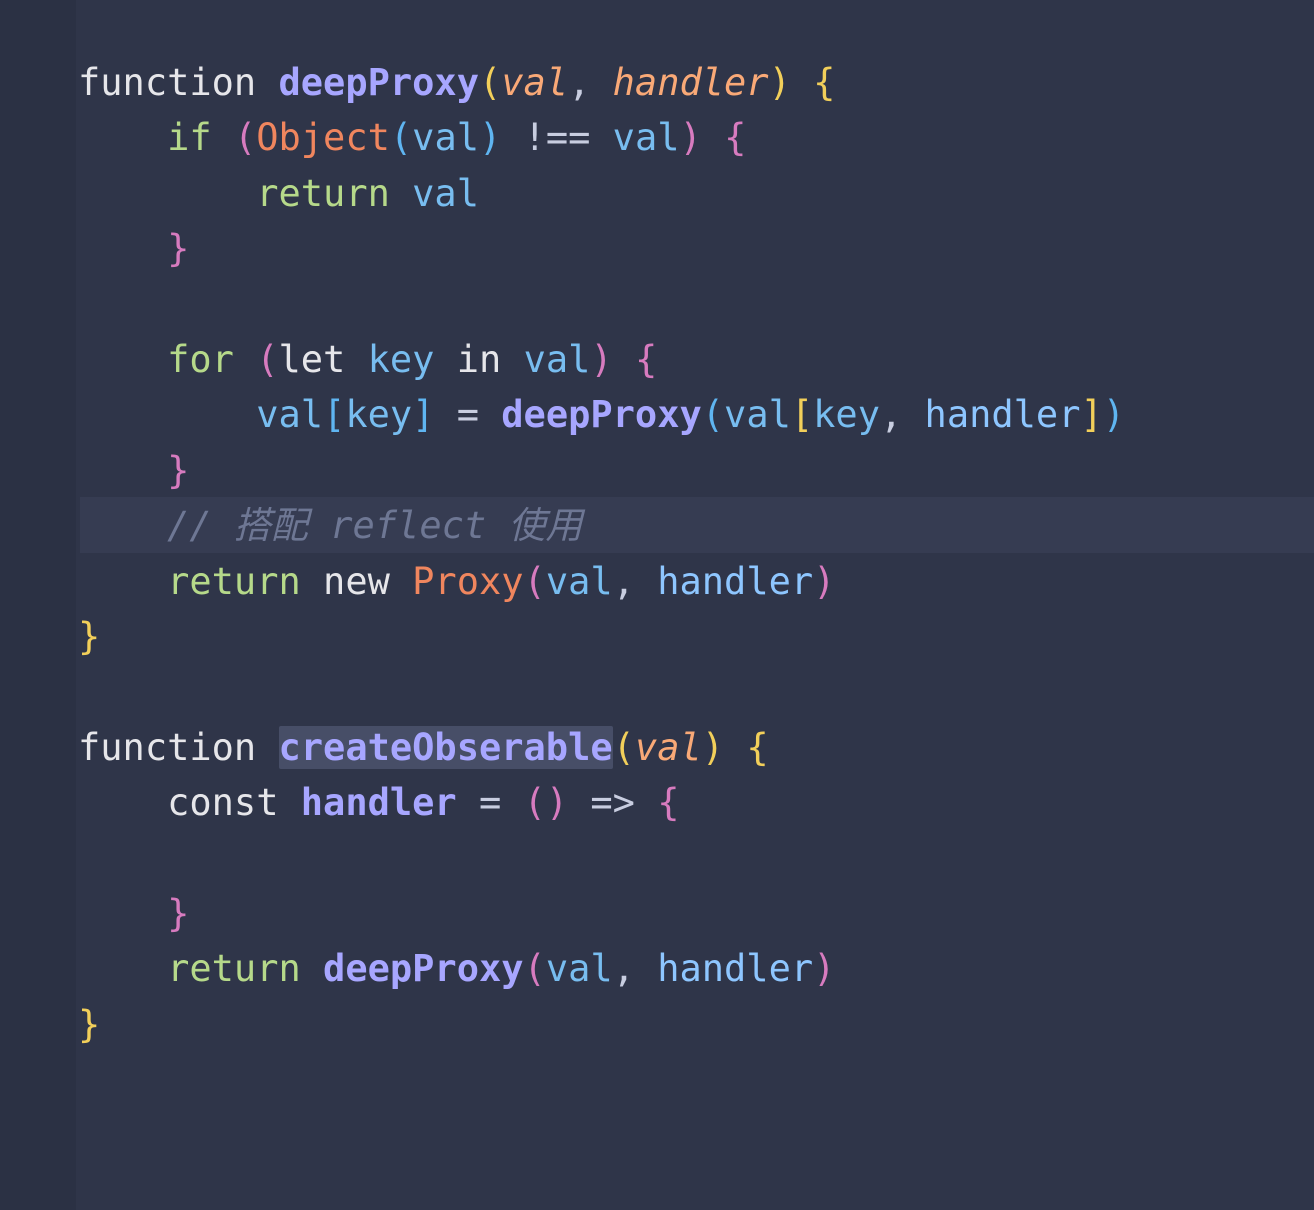  What do you see at coordinates (356, 581) in the screenshot?
I see `code-token: new` at bounding box center [356, 581].